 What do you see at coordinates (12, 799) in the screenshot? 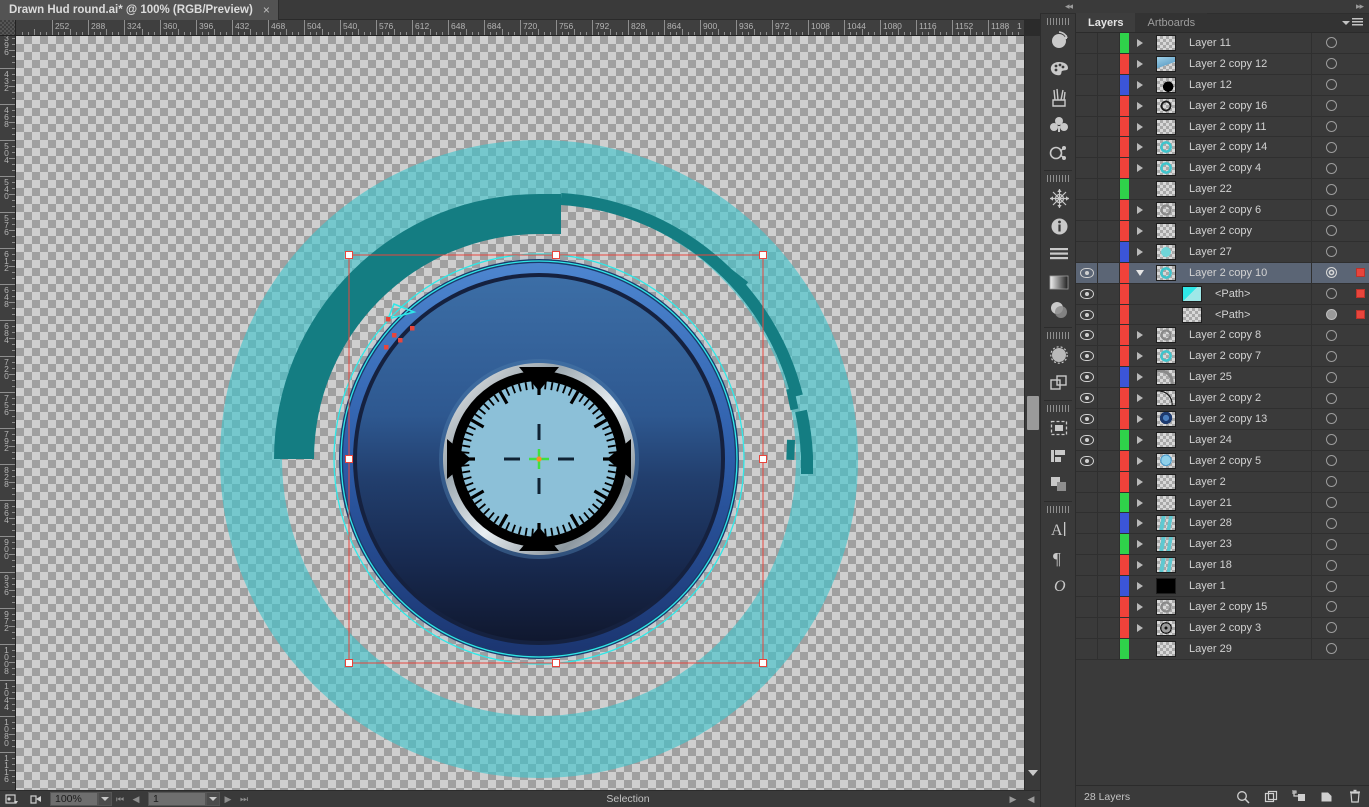
I see `artboard-options-icon` at bounding box center [12, 799].